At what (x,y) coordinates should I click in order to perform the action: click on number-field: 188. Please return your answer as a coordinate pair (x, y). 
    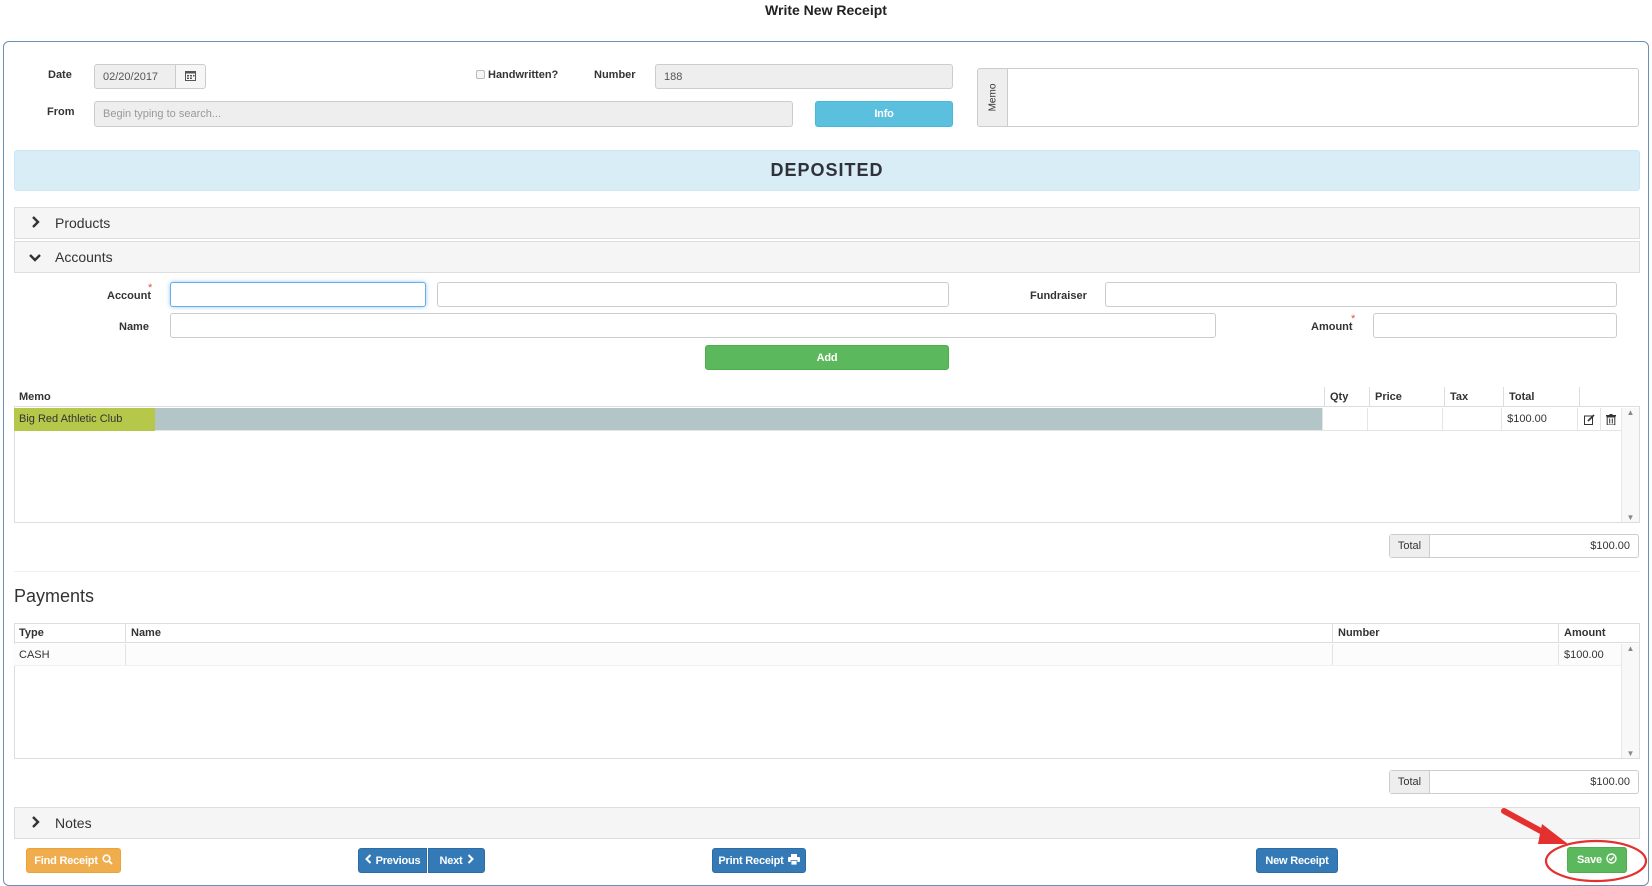
    Looking at the image, I should click on (804, 76).